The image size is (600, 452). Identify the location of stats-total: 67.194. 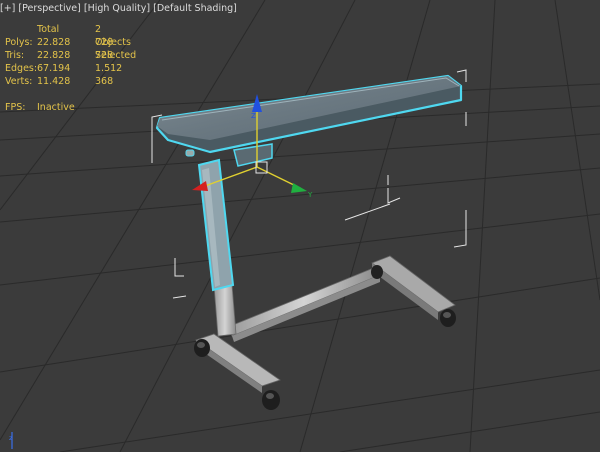
(54, 68).